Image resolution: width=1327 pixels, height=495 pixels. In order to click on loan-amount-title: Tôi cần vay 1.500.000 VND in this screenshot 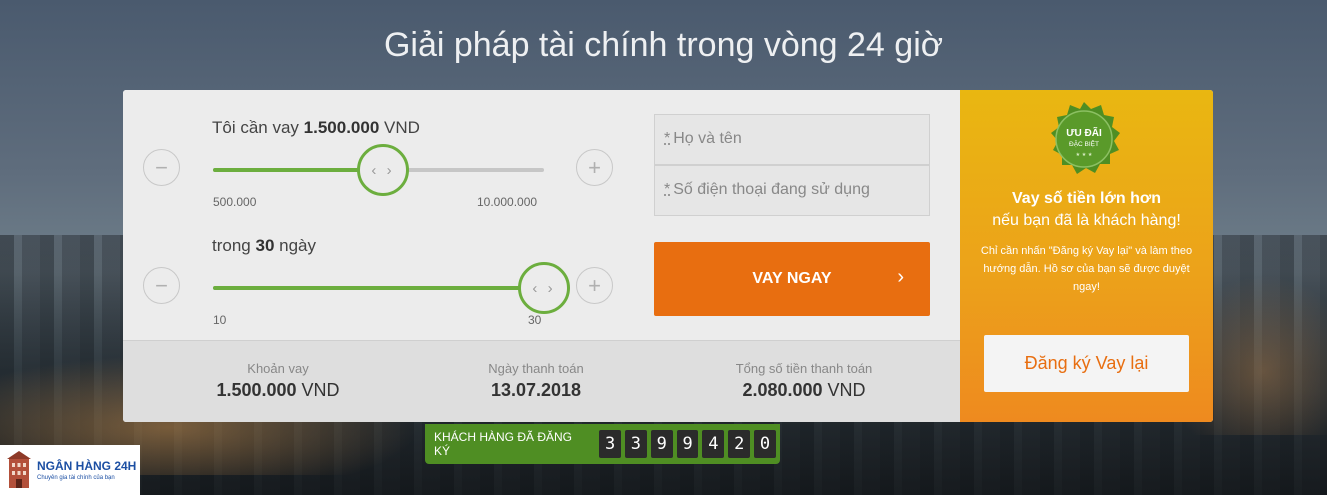, I will do `click(316, 128)`.